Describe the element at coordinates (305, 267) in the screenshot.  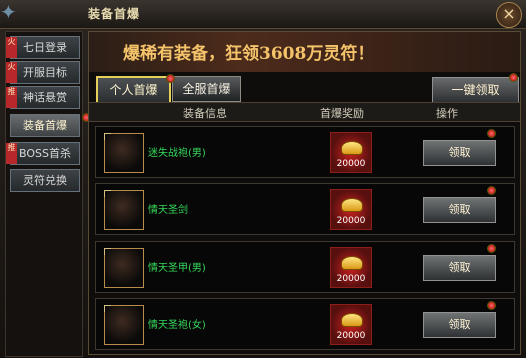
I see `table-row: 情天圣甲(男) 20000 领取` at that location.